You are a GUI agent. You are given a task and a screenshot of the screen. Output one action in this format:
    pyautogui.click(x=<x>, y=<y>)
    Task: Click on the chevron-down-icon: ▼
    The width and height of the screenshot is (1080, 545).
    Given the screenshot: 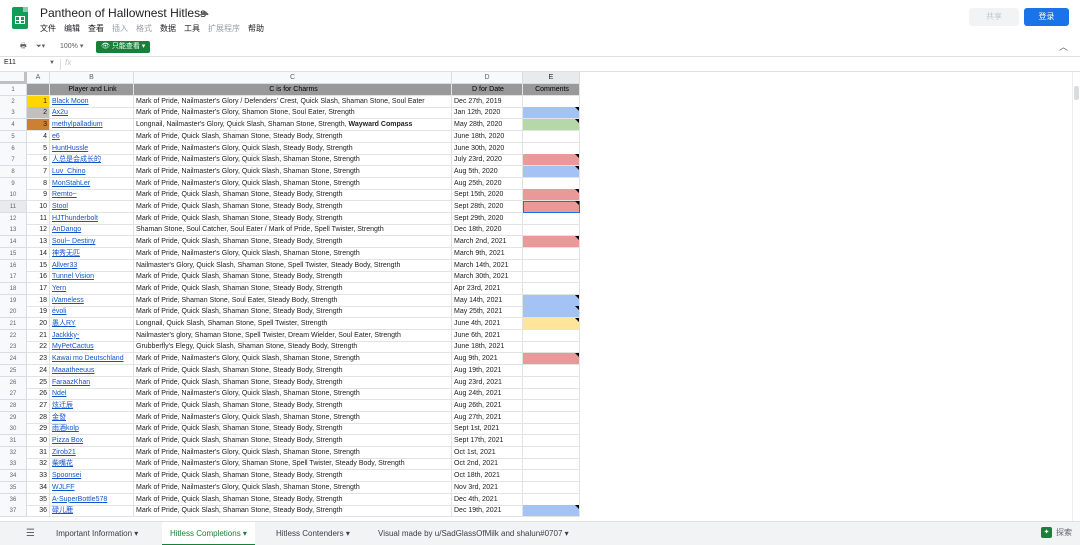 What is the action you would take?
    pyautogui.click(x=52, y=63)
    